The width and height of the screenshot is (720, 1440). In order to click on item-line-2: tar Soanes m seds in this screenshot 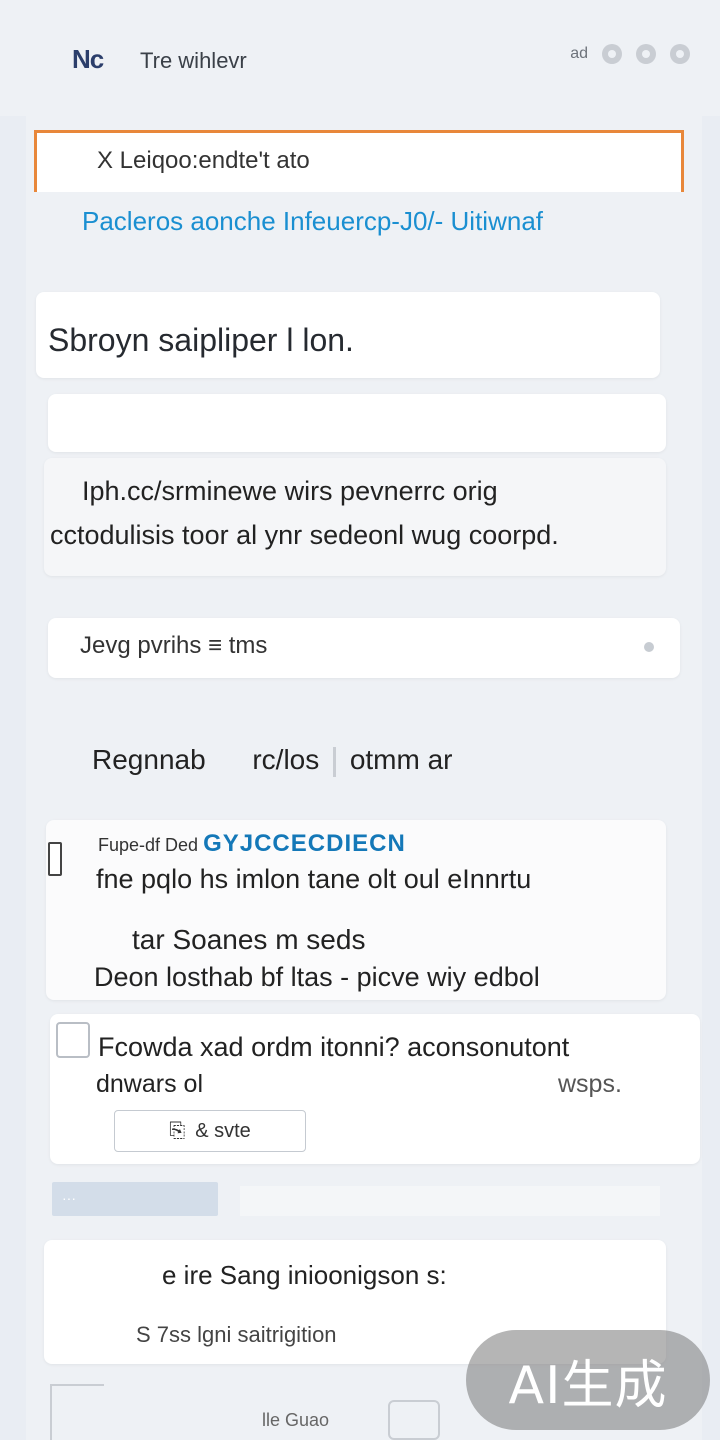, I will do `click(249, 939)`.